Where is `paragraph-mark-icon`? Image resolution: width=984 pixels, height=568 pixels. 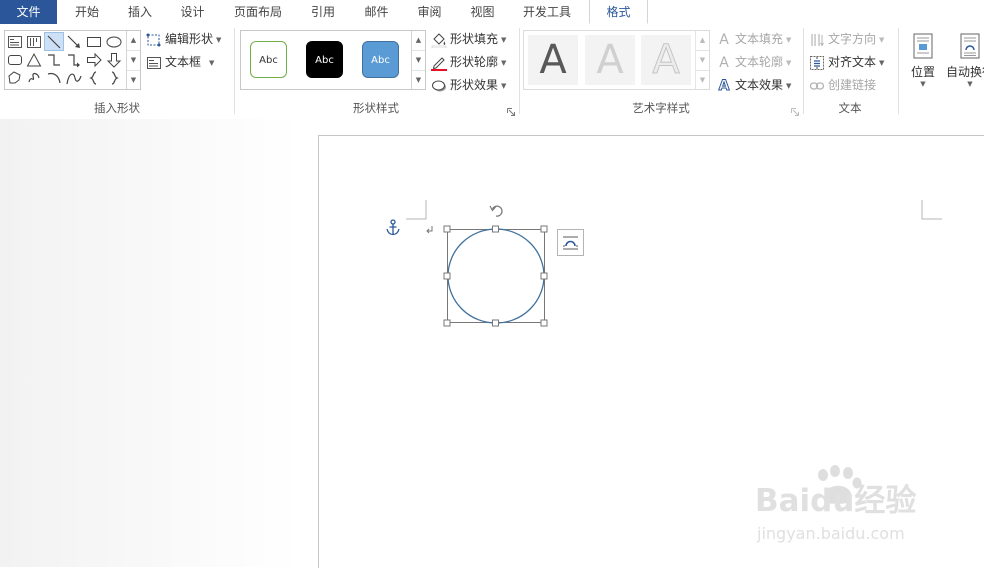
paragraph-mark-icon is located at coordinates (429, 230).